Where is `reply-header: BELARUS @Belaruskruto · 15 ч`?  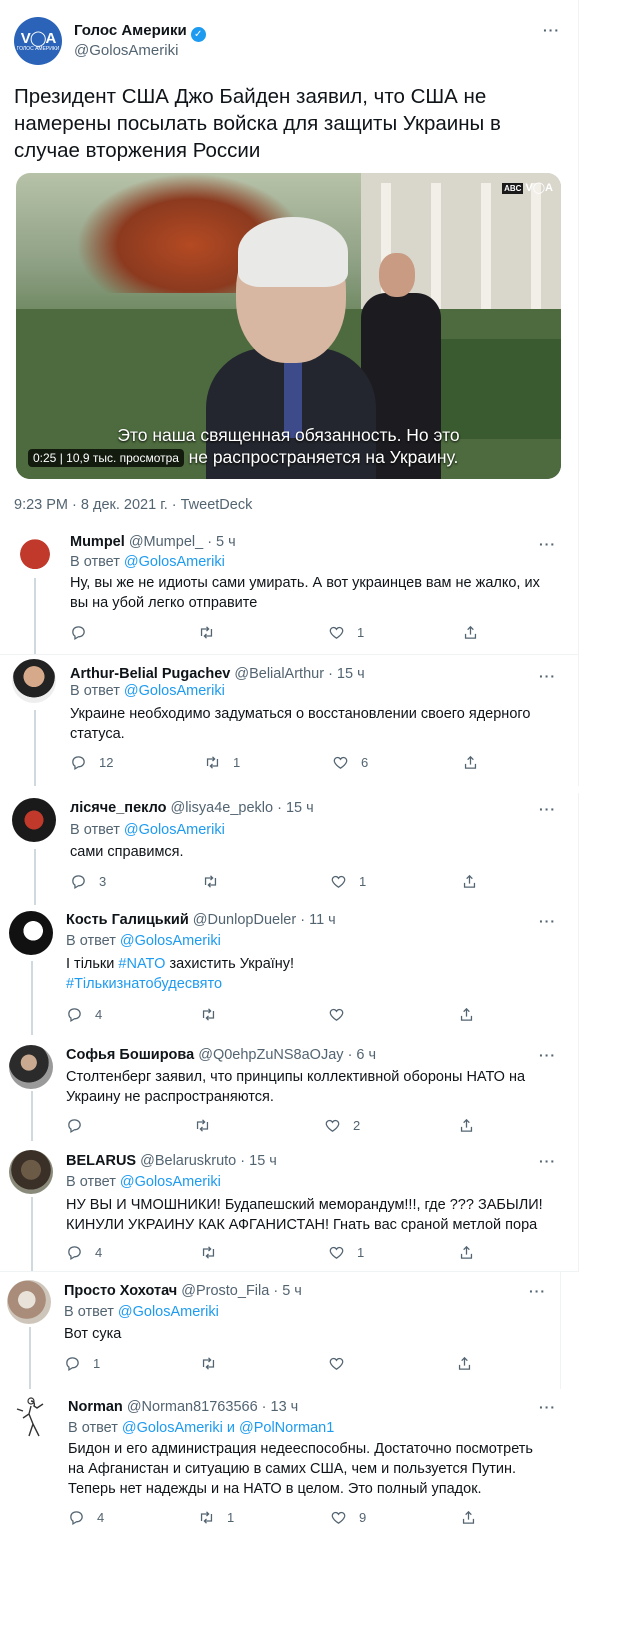
reply-header: BELARUS @Belaruskruto · 15 ч is located at coordinates (171, 1161).